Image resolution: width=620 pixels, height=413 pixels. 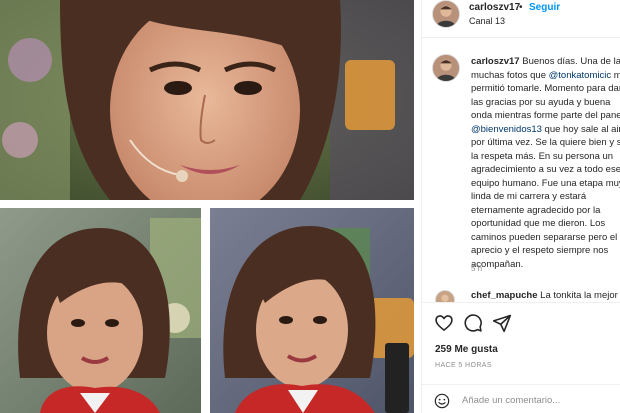 What do you see at coordinates (487, 21) in the screenshot?
I see `location-link: Canal 13` at bounding box center [487, 21].